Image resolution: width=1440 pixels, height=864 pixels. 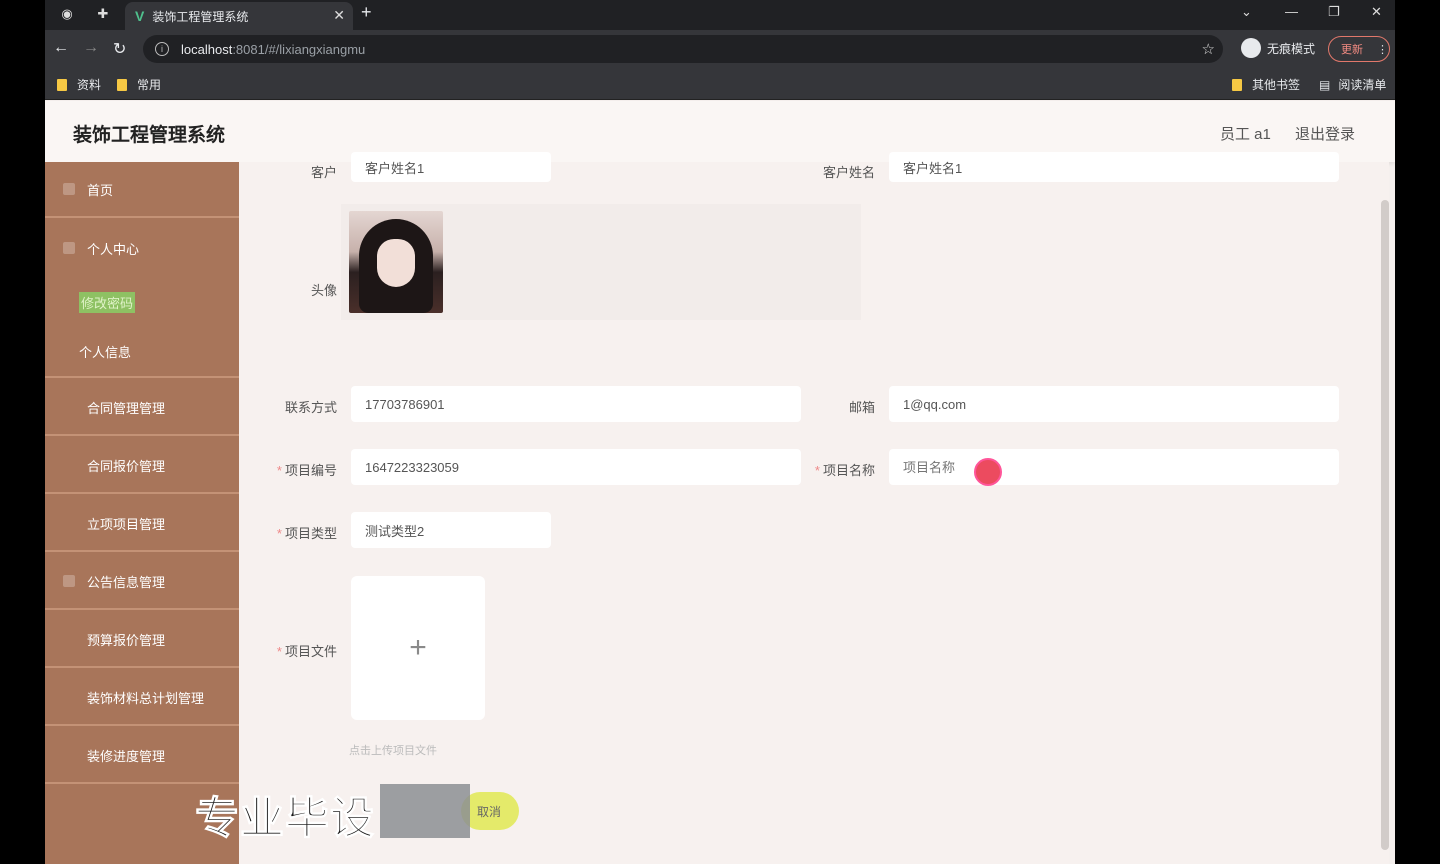 What do you see at coordinates (830, 469) in the screenshot?
I see `project-name-label: 项目名称` at bounding box center [830, 469].